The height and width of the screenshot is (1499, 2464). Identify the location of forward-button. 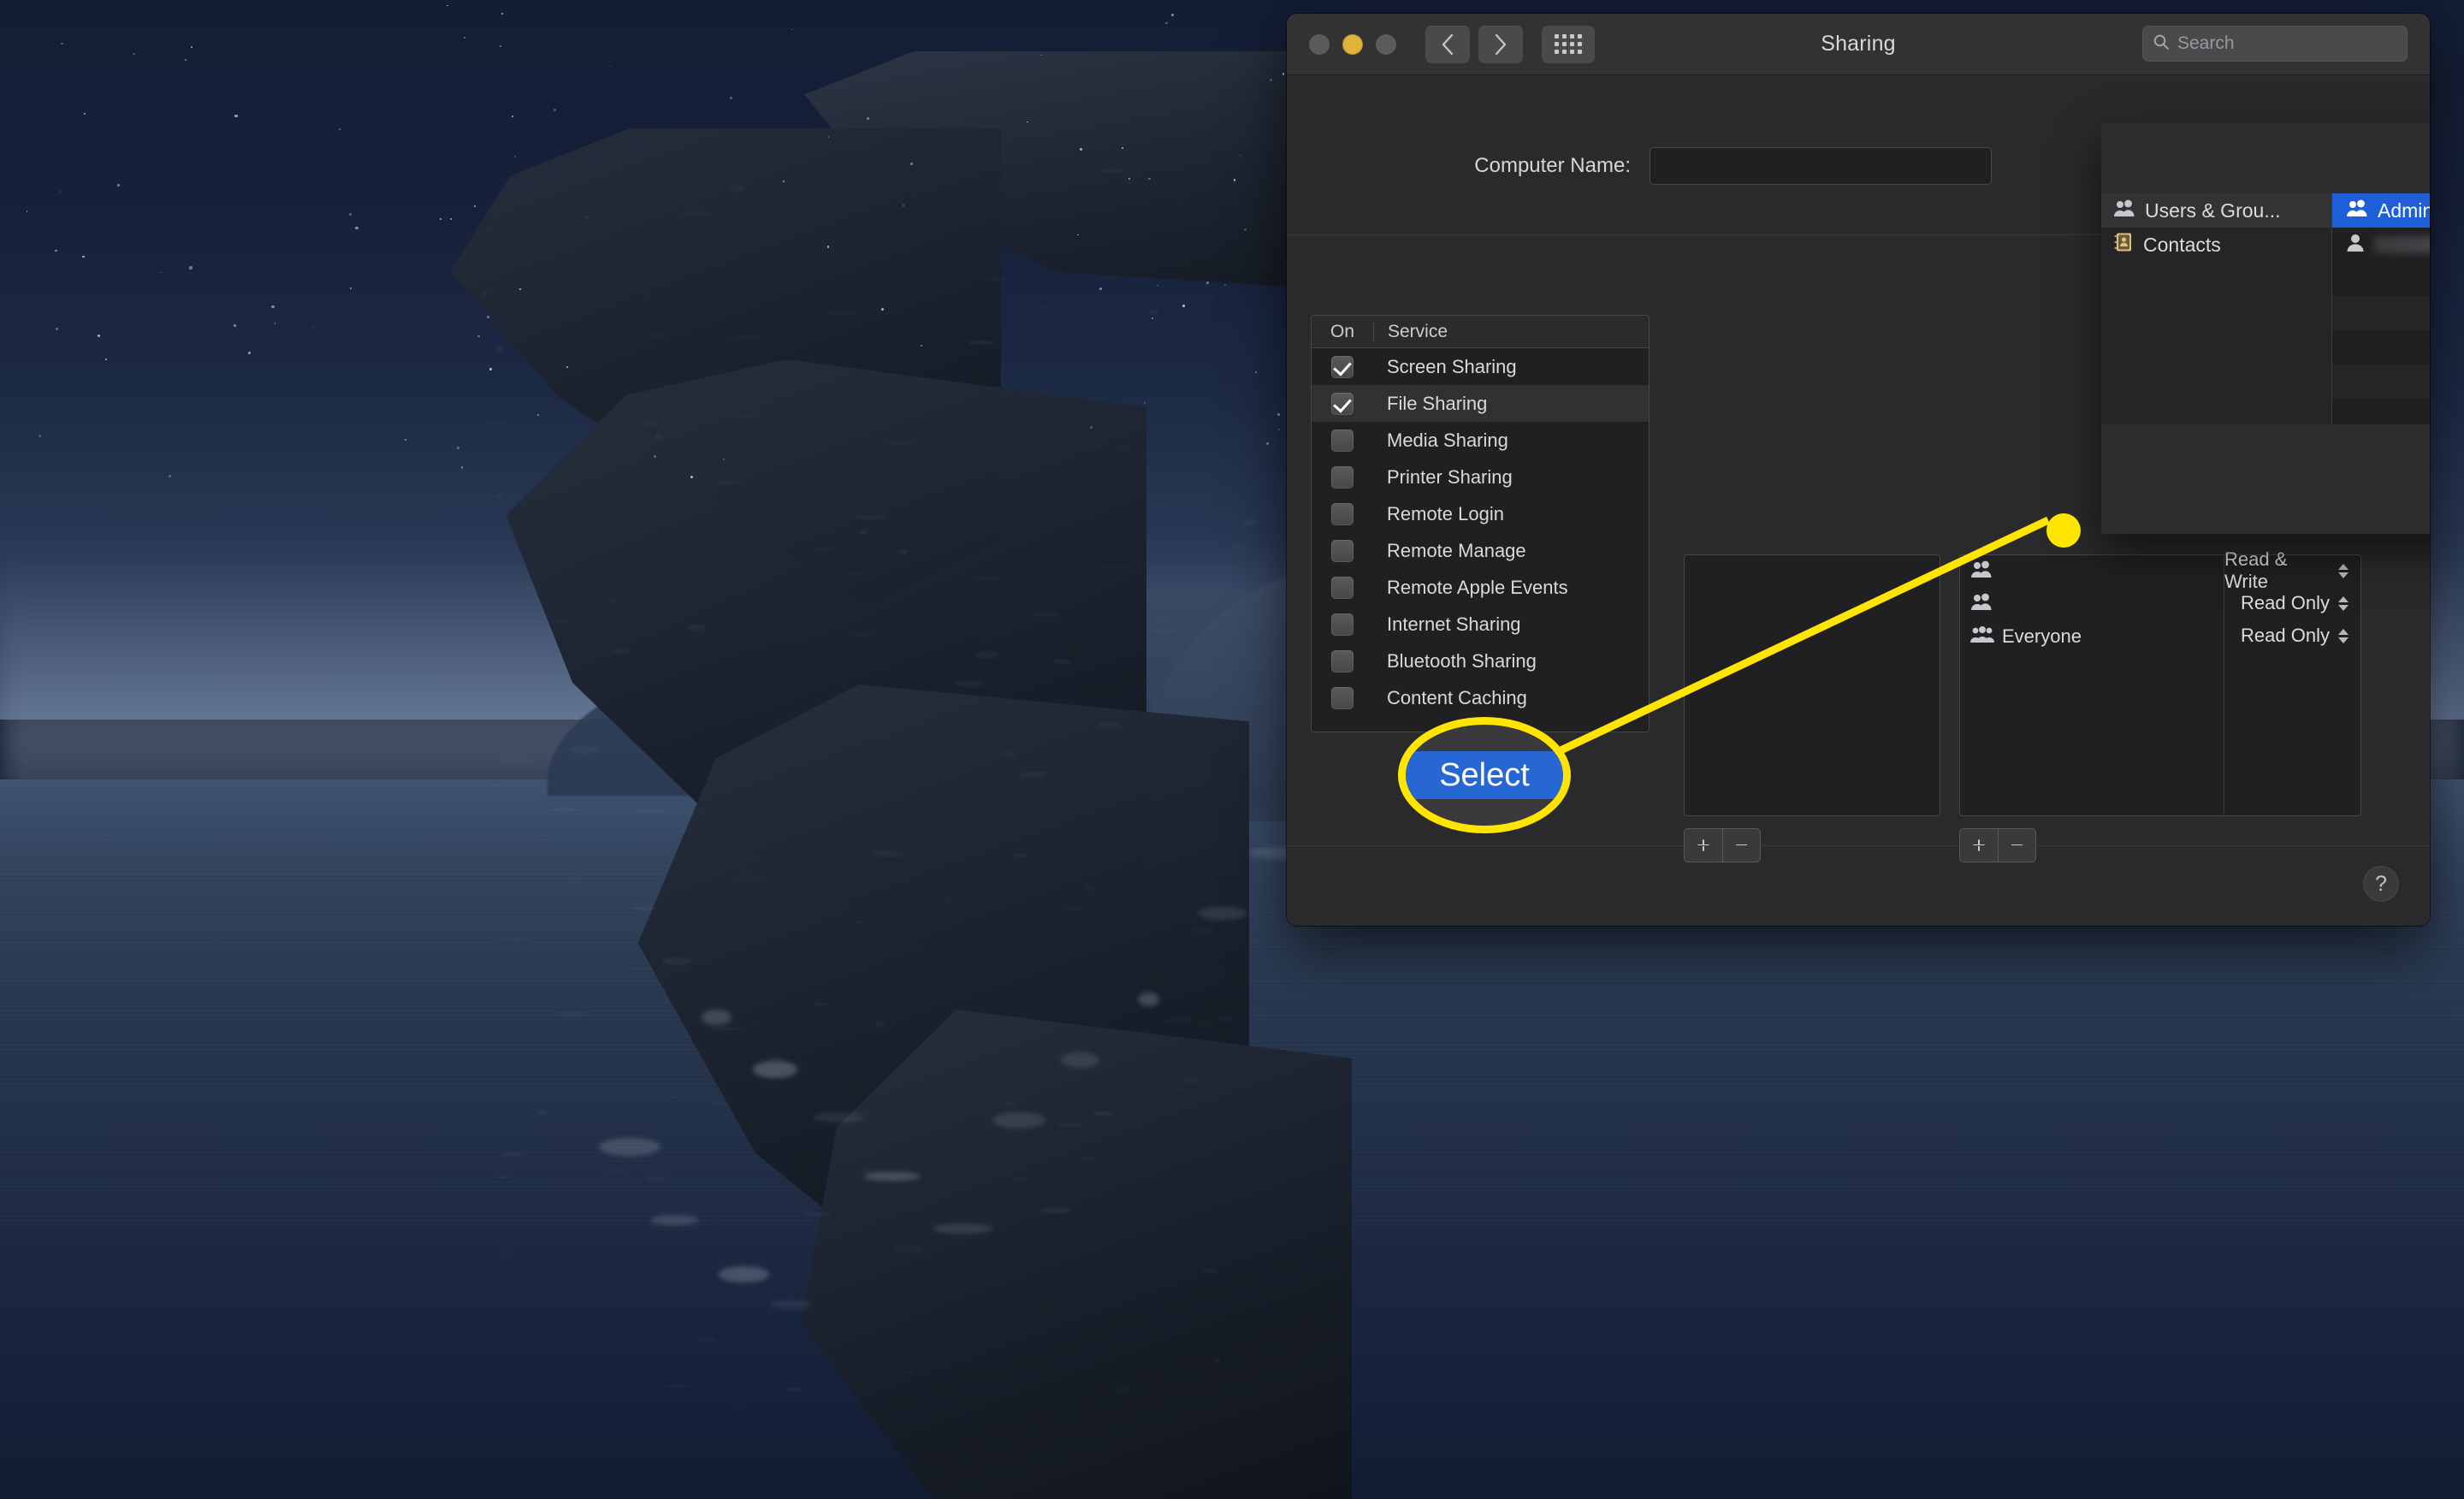
(1500, 44).